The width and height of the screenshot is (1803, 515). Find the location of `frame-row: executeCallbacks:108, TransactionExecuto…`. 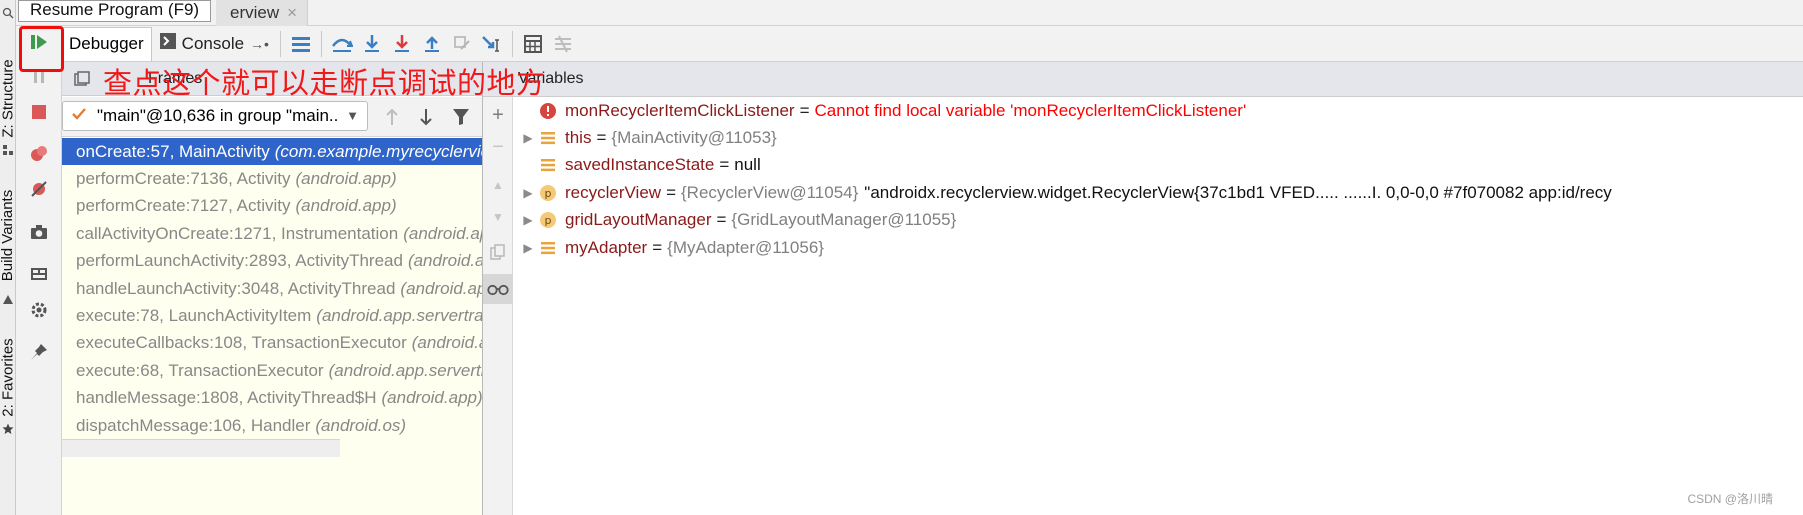

frame-row: executeCallbacks:108, TransactionExecuto… is located at coordinates (272, 343).